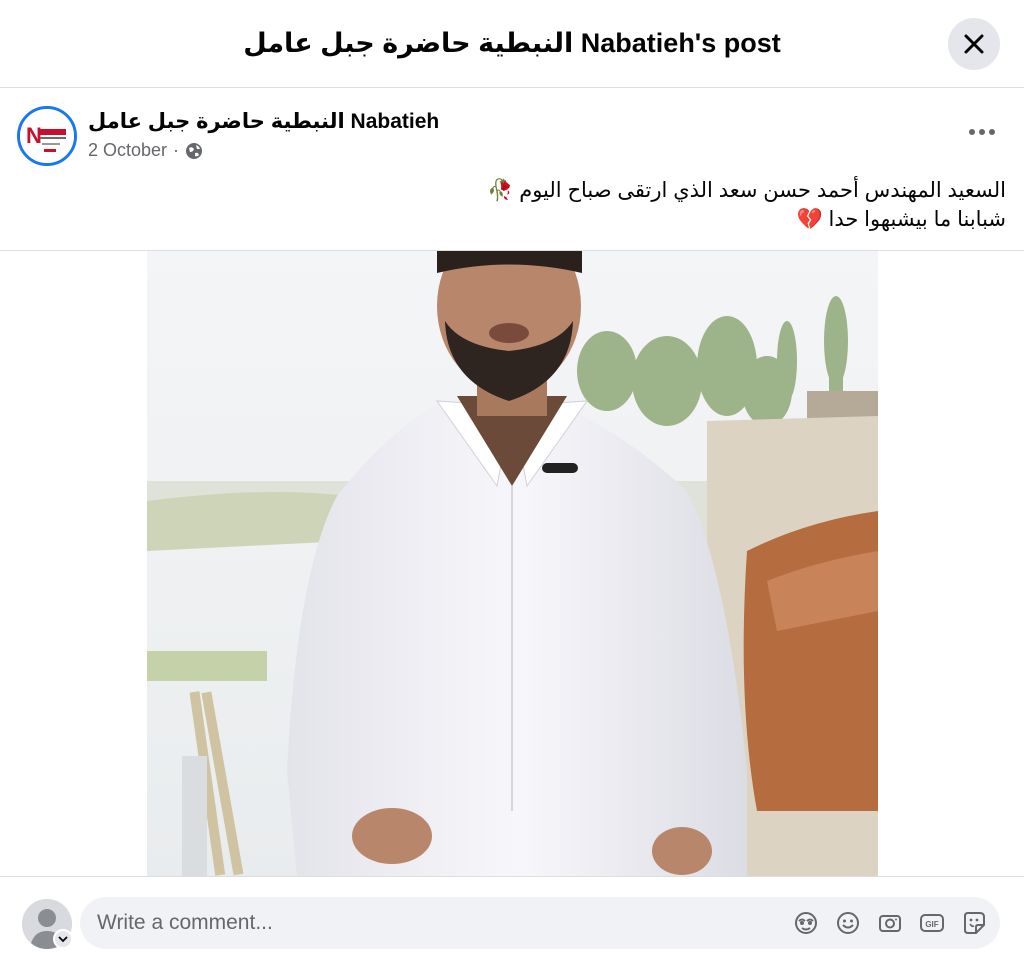 The width and height of the screenshot is (1024, 973). I want to click on chevron-down-icon, so click(63, 939).